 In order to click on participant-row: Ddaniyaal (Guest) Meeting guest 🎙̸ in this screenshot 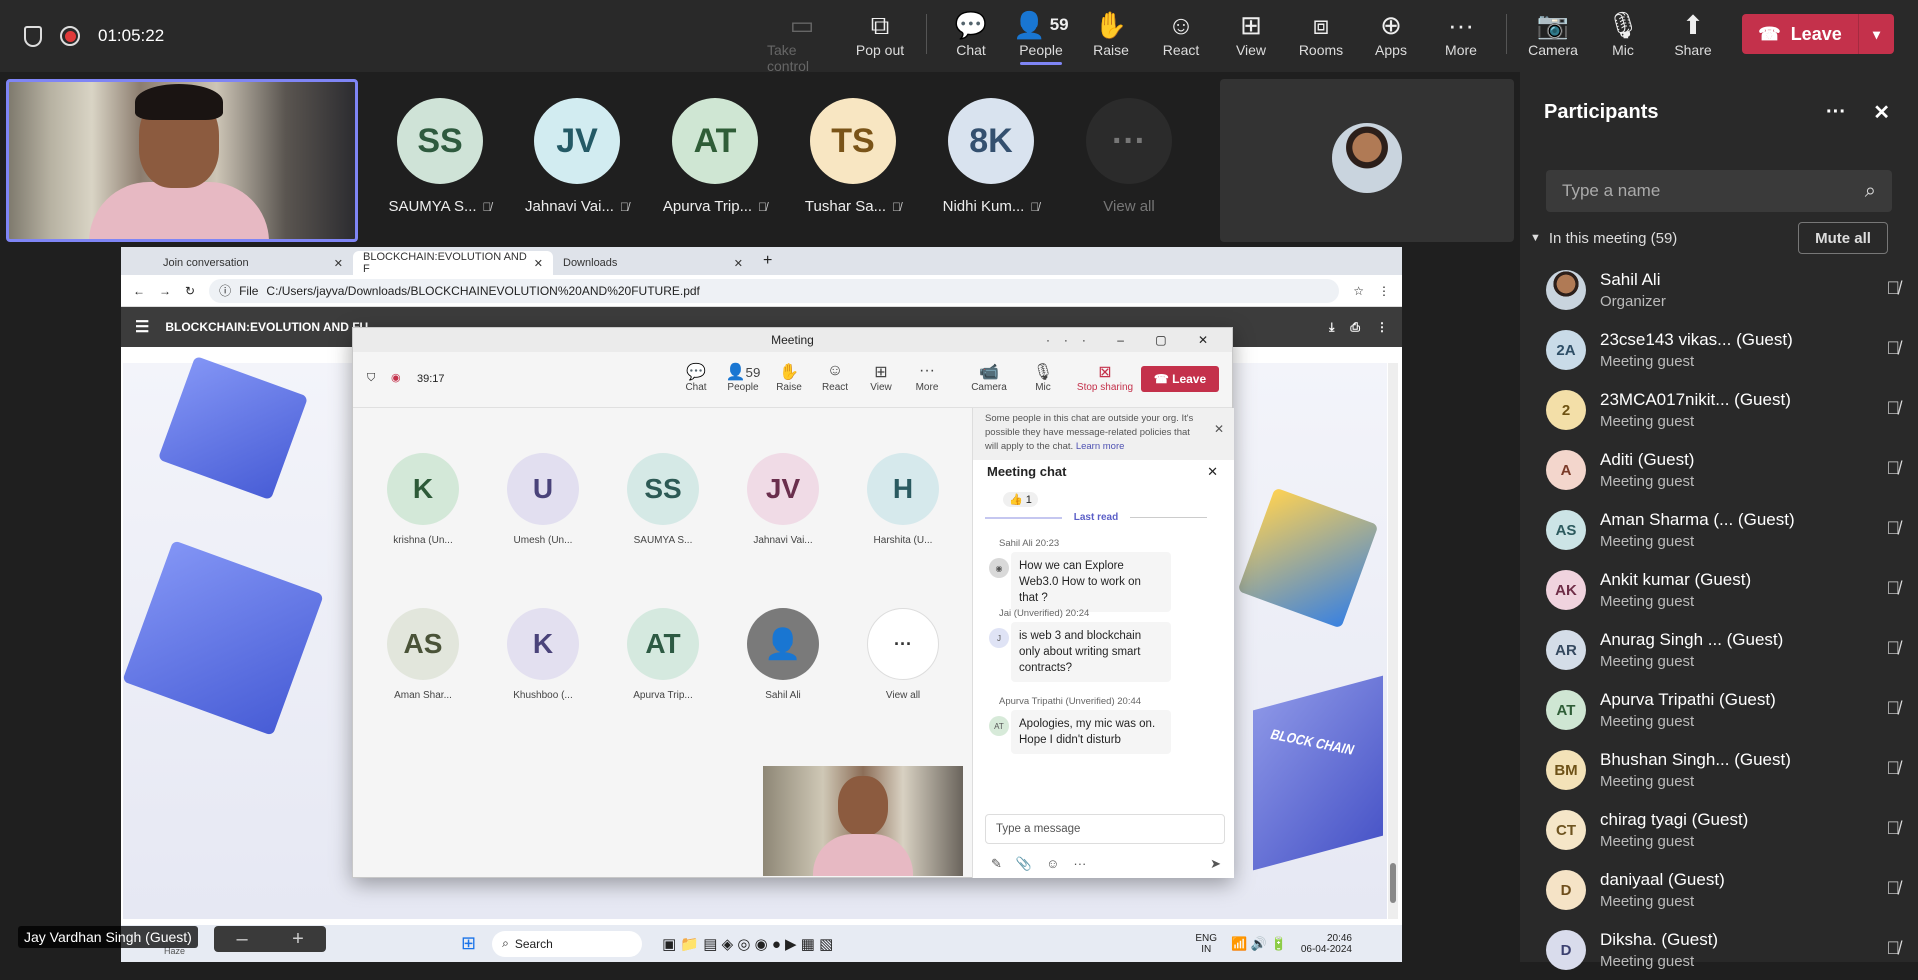, I will do `click(1726, 890)`.